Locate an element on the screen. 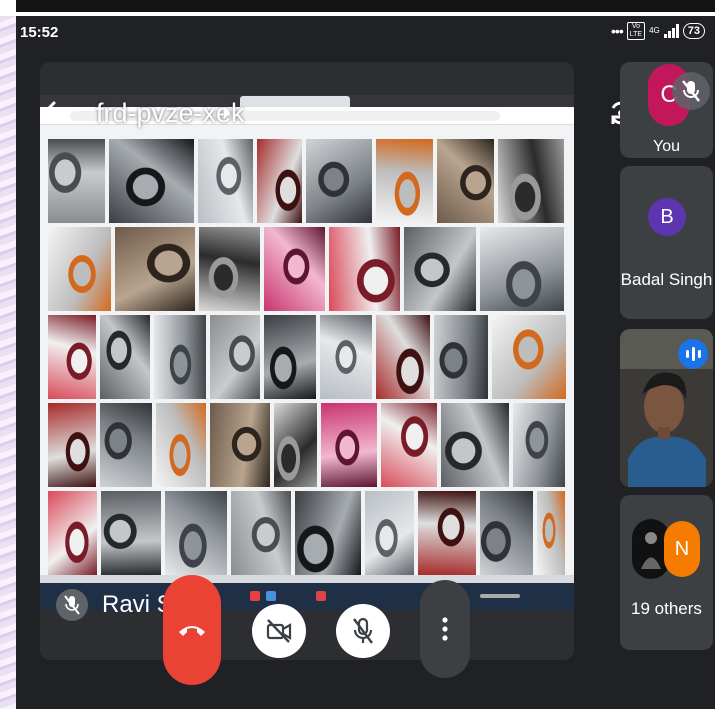 This screenshot has width=715, height=709. avatar-initial: B is located at coordinates (667, 216).